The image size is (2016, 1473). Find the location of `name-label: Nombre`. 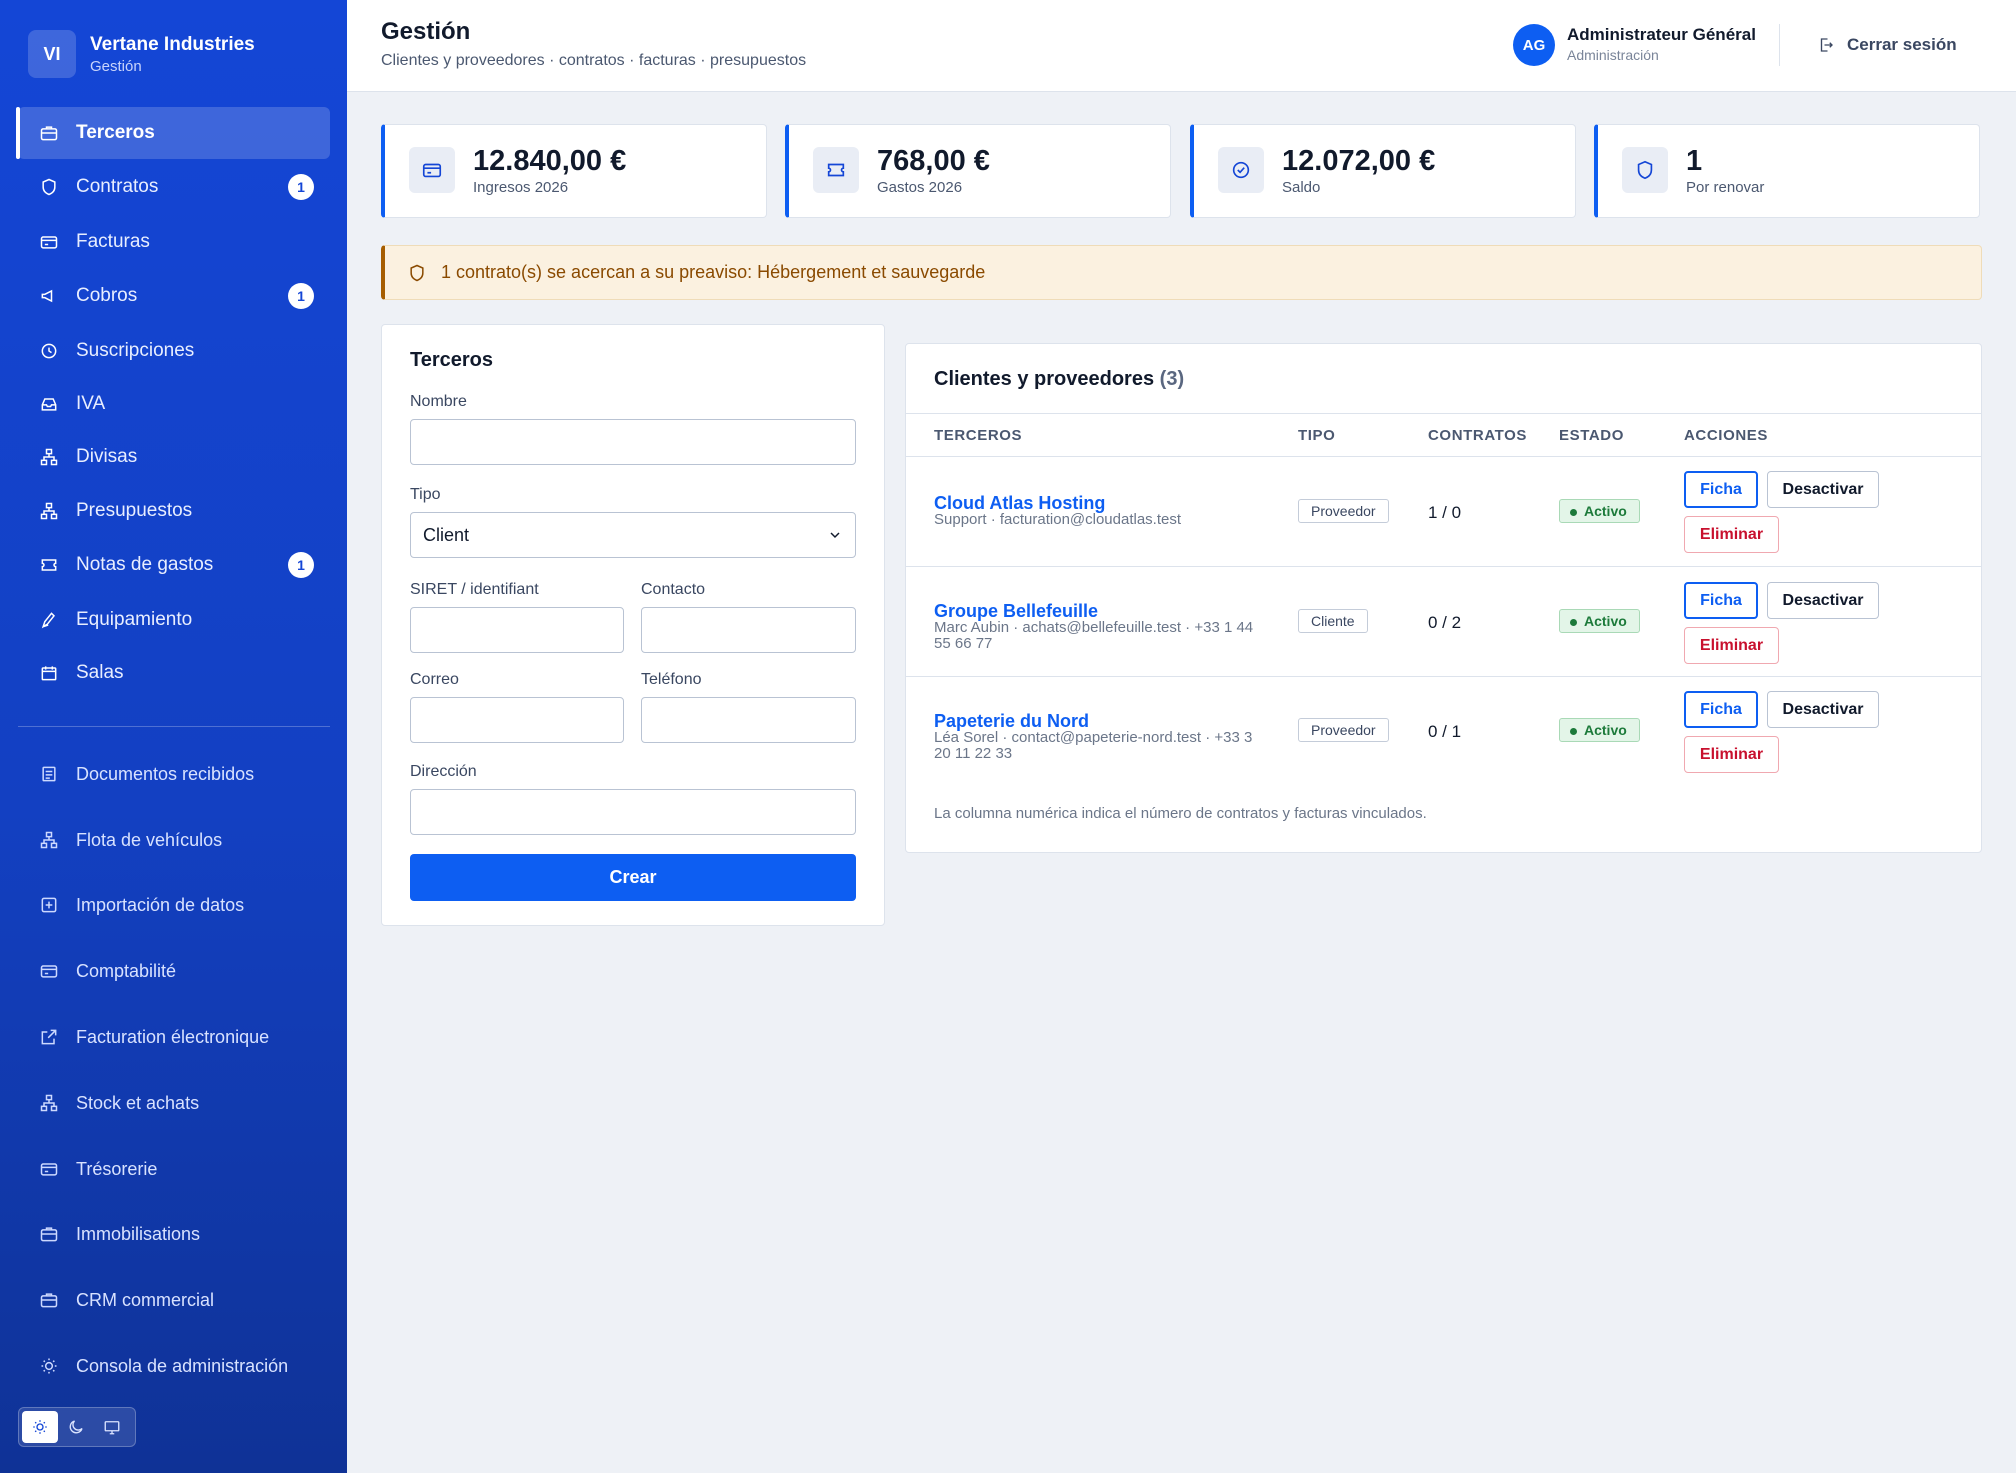

name-label: Nombre is located at coordinates (438, 401).